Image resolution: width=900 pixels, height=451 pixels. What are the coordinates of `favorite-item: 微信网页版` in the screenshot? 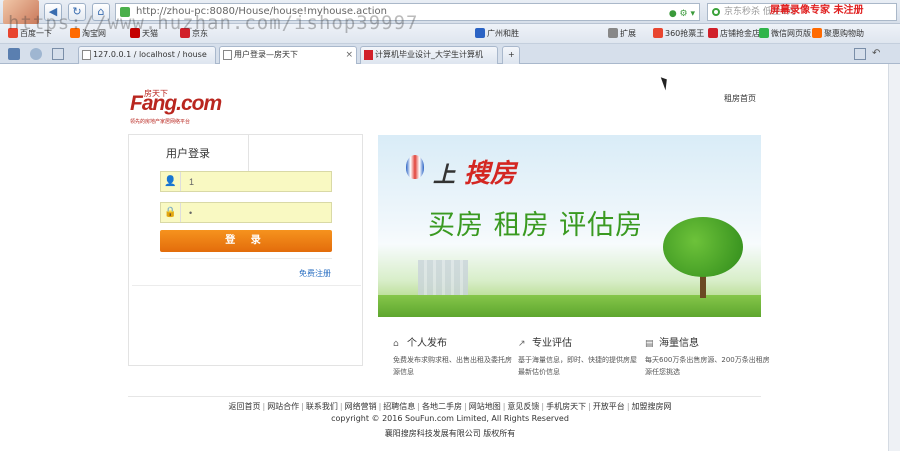 It's located at (785, 34).